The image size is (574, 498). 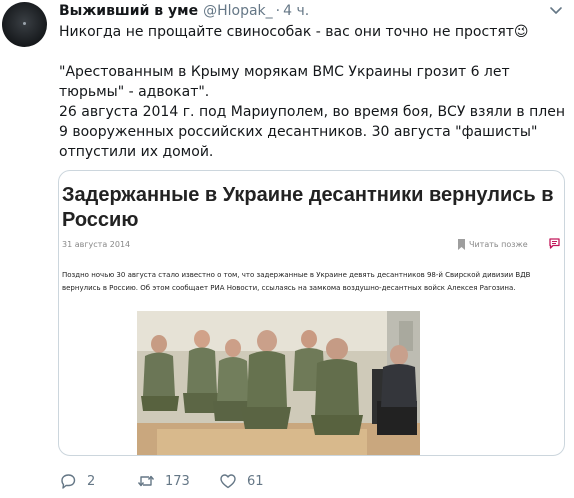 I want to click on comment-icon, so click(x=554, y=243).